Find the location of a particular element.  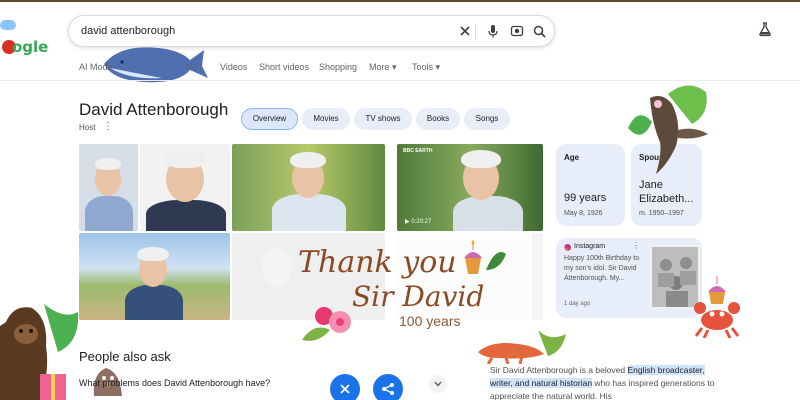

google-doodle-logo: ogle is located at coordinates (25, 37).